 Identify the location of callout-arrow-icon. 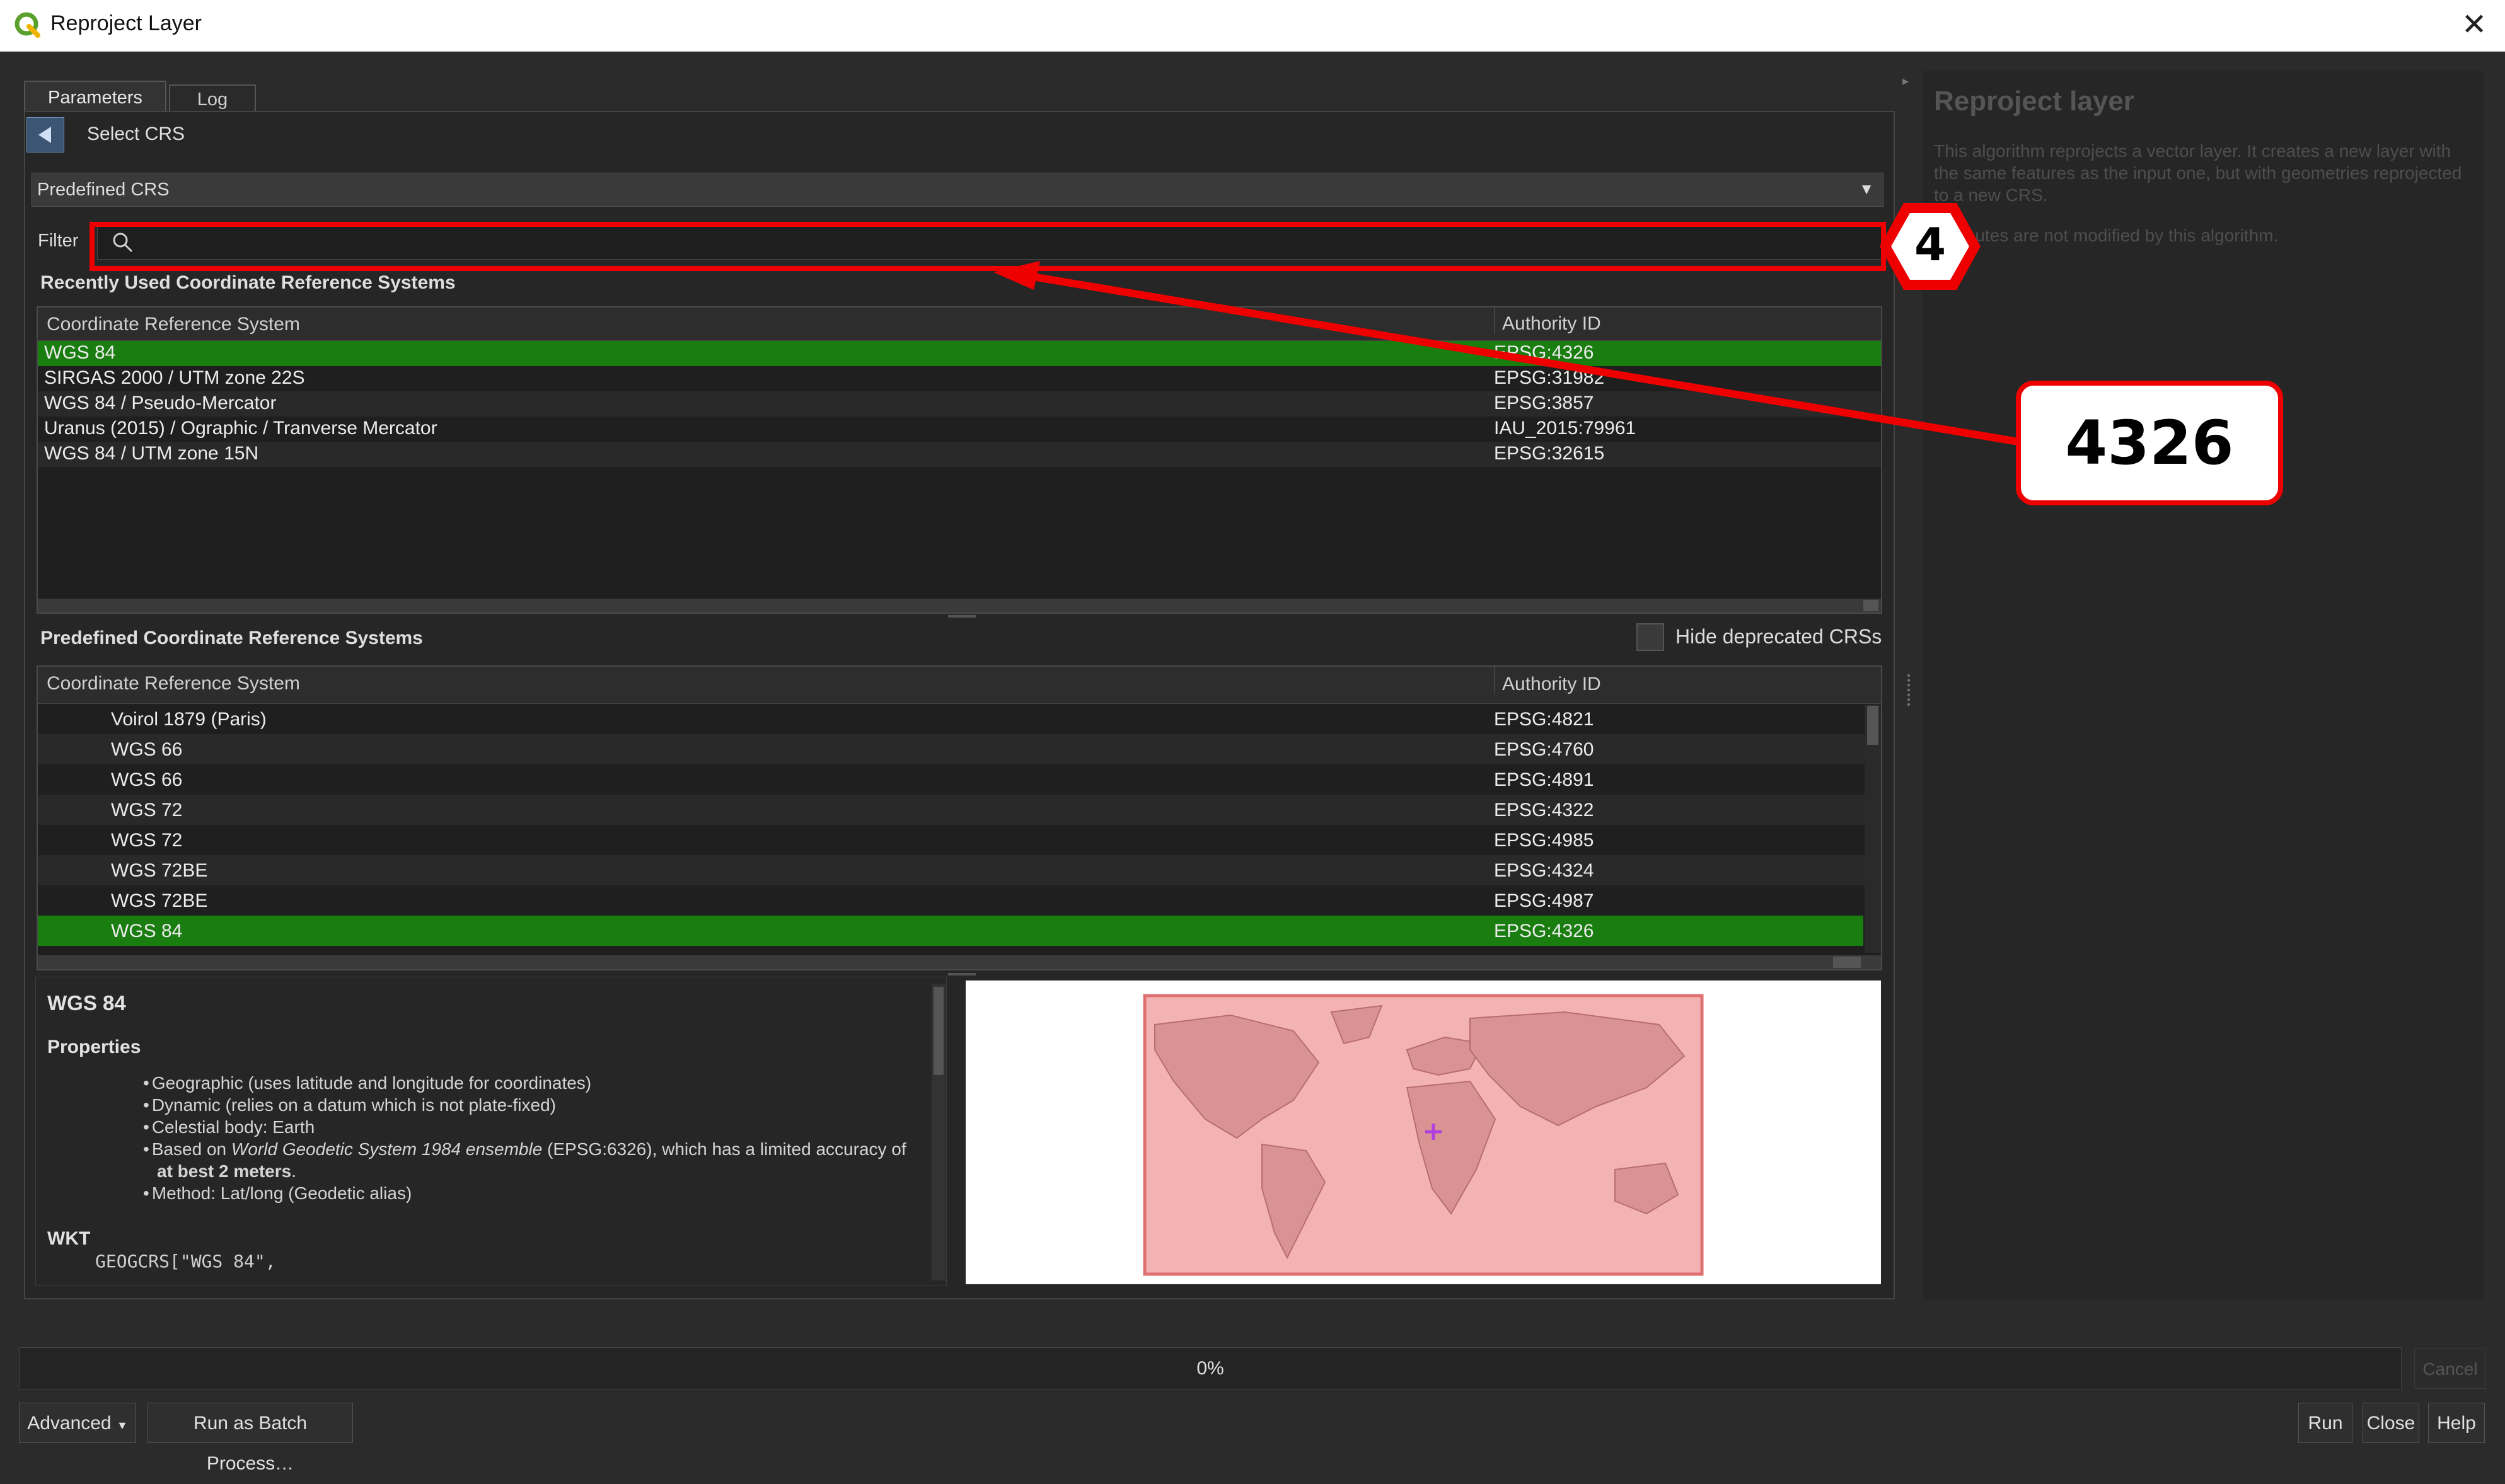
(1508, 353).